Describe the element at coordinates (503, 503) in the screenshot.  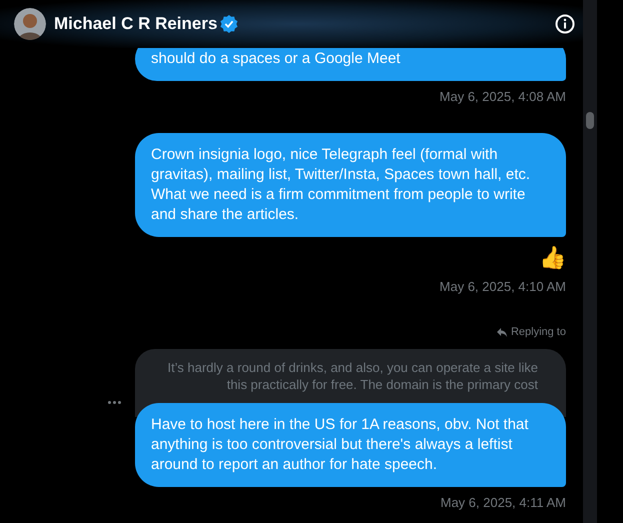
I see `timestamp: May 6, 2025, 4:11 AM` at that location.